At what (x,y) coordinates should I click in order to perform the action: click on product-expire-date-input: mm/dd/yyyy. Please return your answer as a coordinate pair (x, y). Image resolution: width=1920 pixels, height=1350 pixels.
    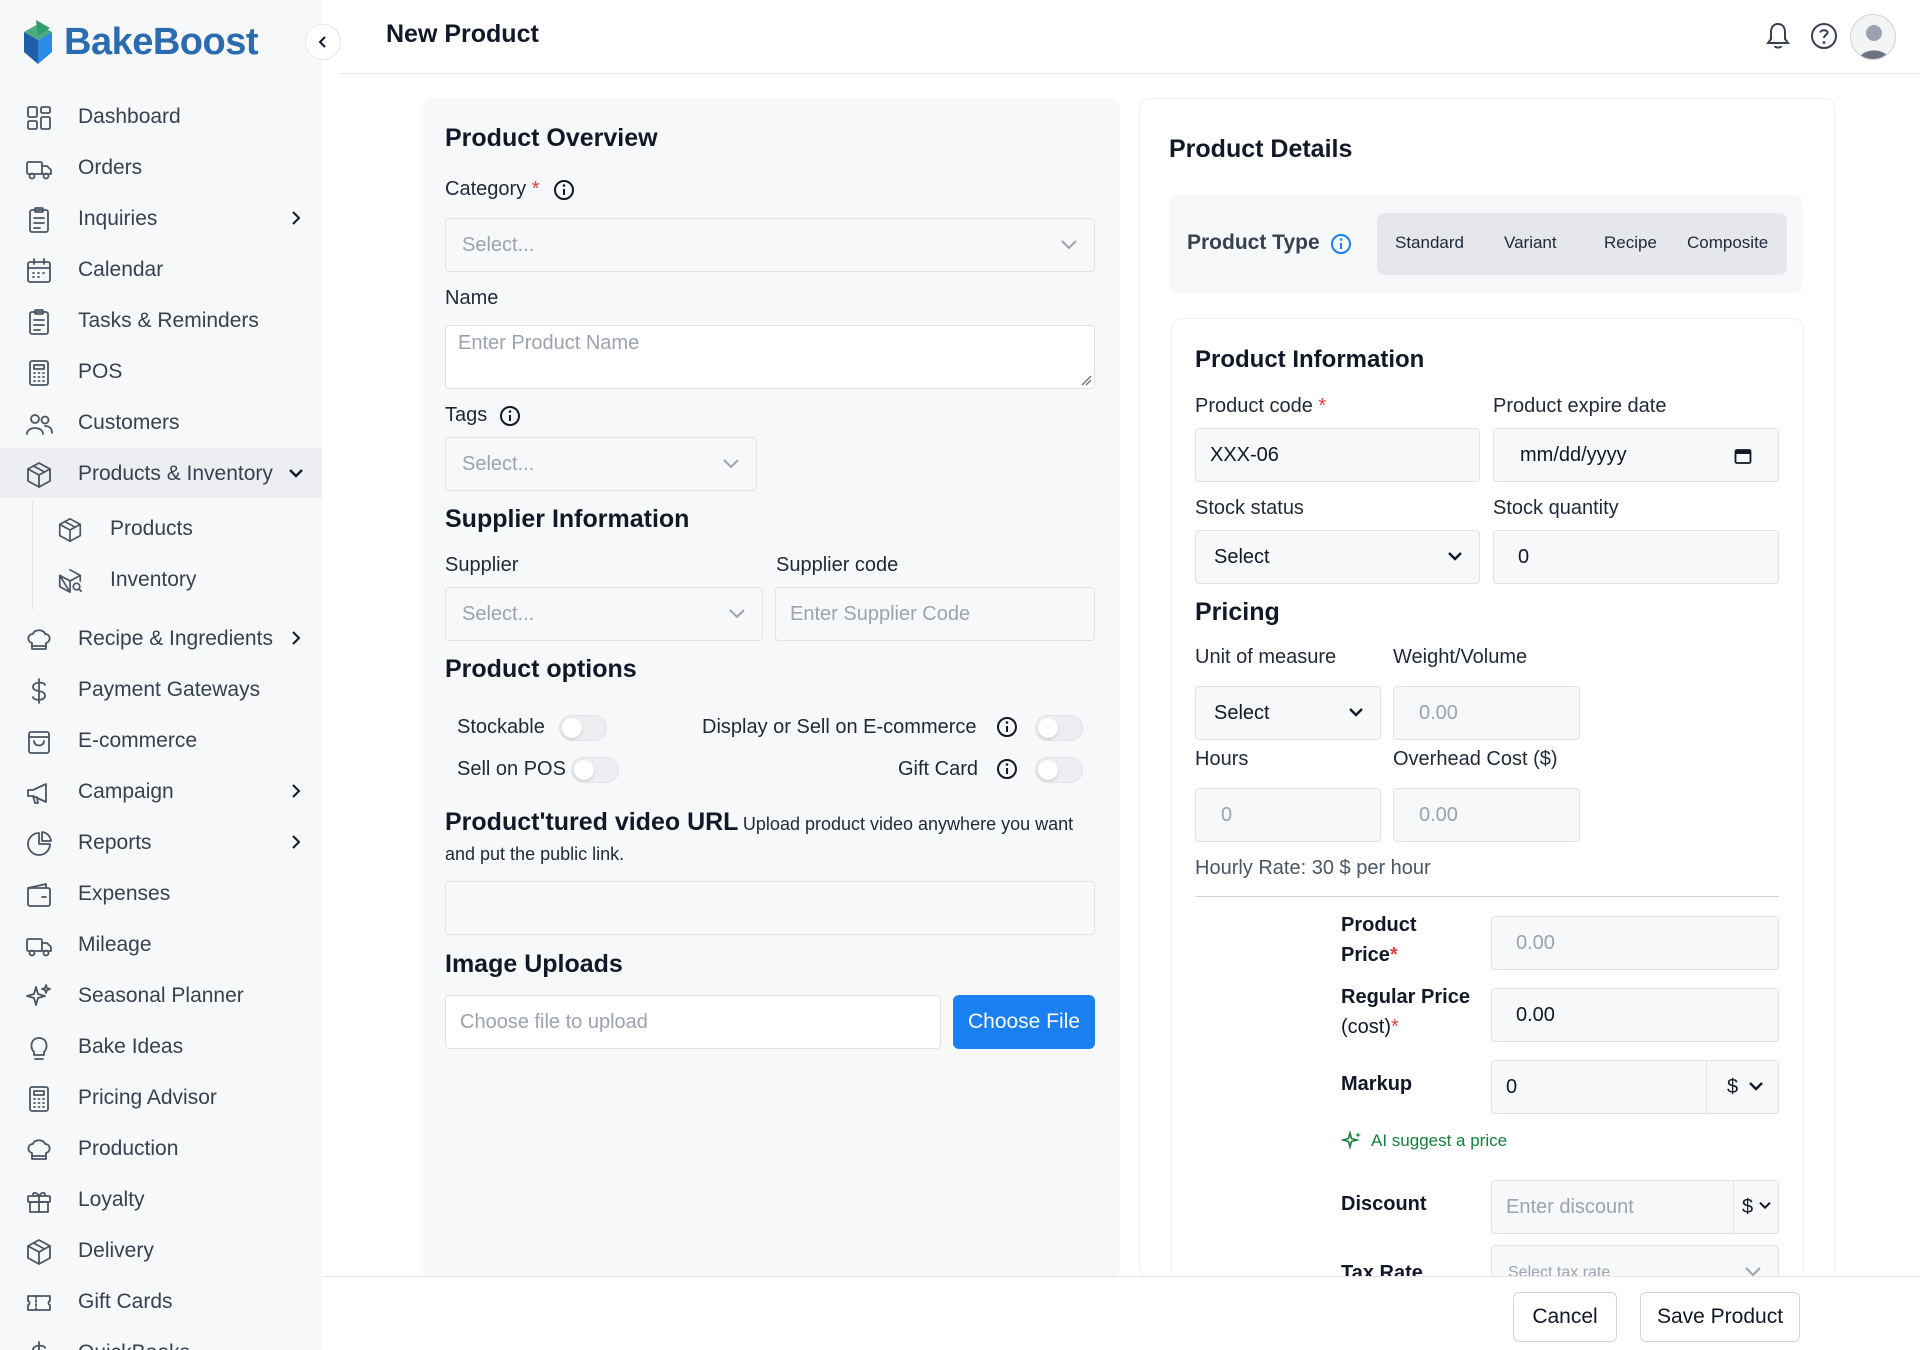
    Looking at the image, I should click on (1636, 455).